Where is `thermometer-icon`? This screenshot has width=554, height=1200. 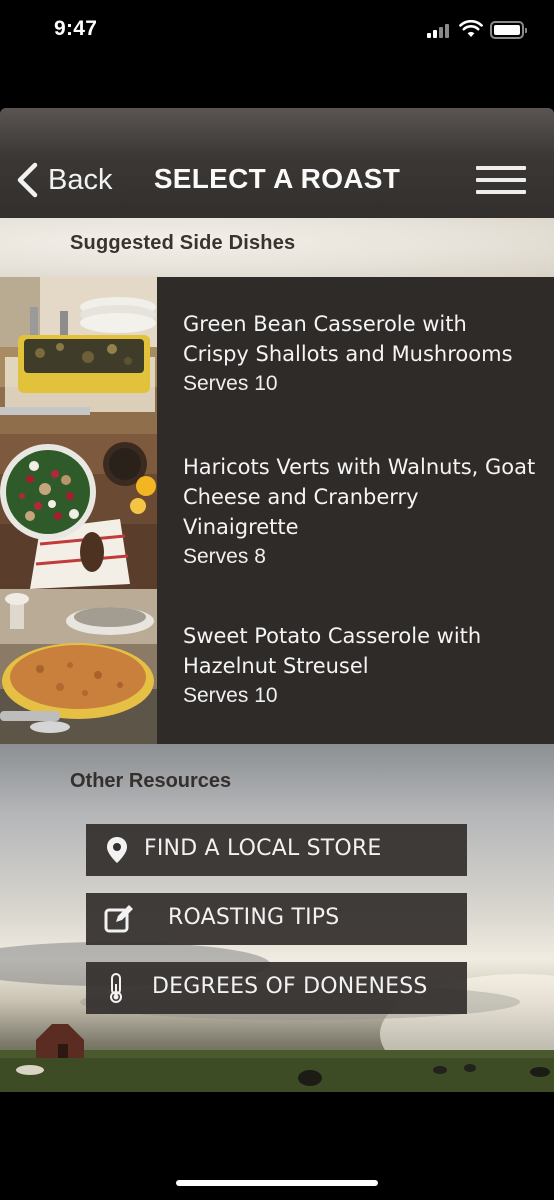
thermometer-icon is located at coordinates (116, 988).